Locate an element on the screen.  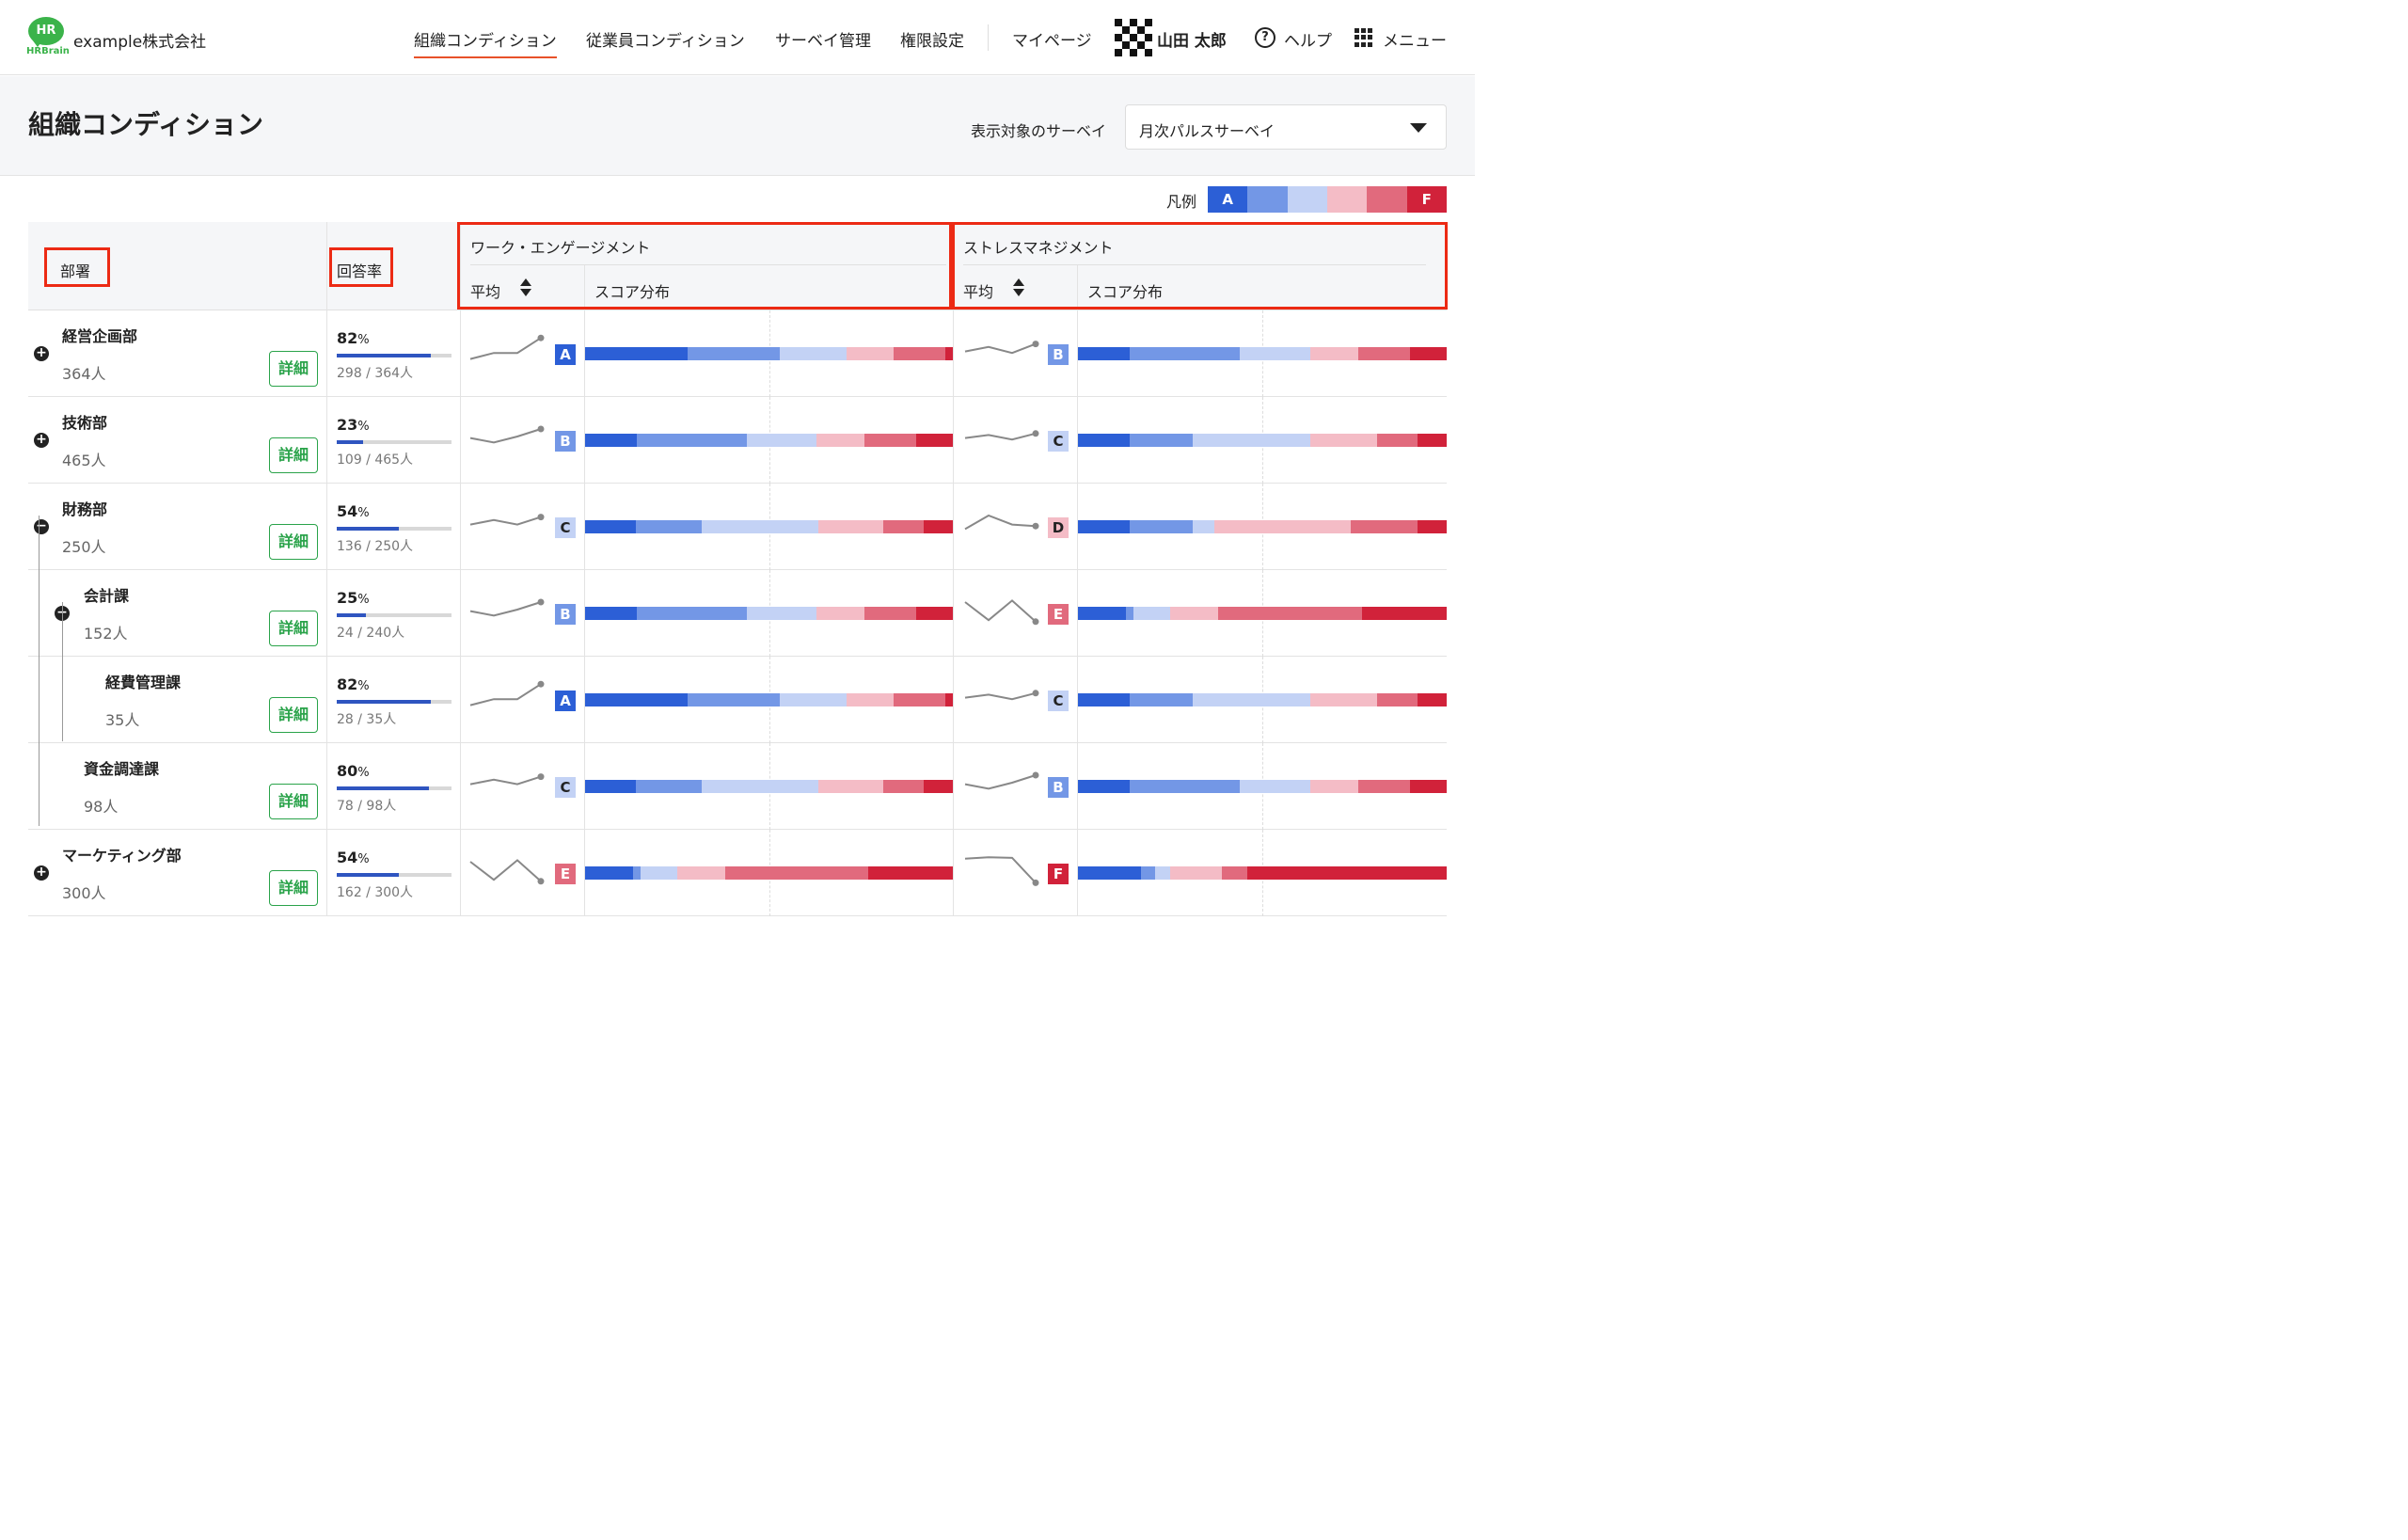
department-name: 財務部 is located at coordinates (85, 508).